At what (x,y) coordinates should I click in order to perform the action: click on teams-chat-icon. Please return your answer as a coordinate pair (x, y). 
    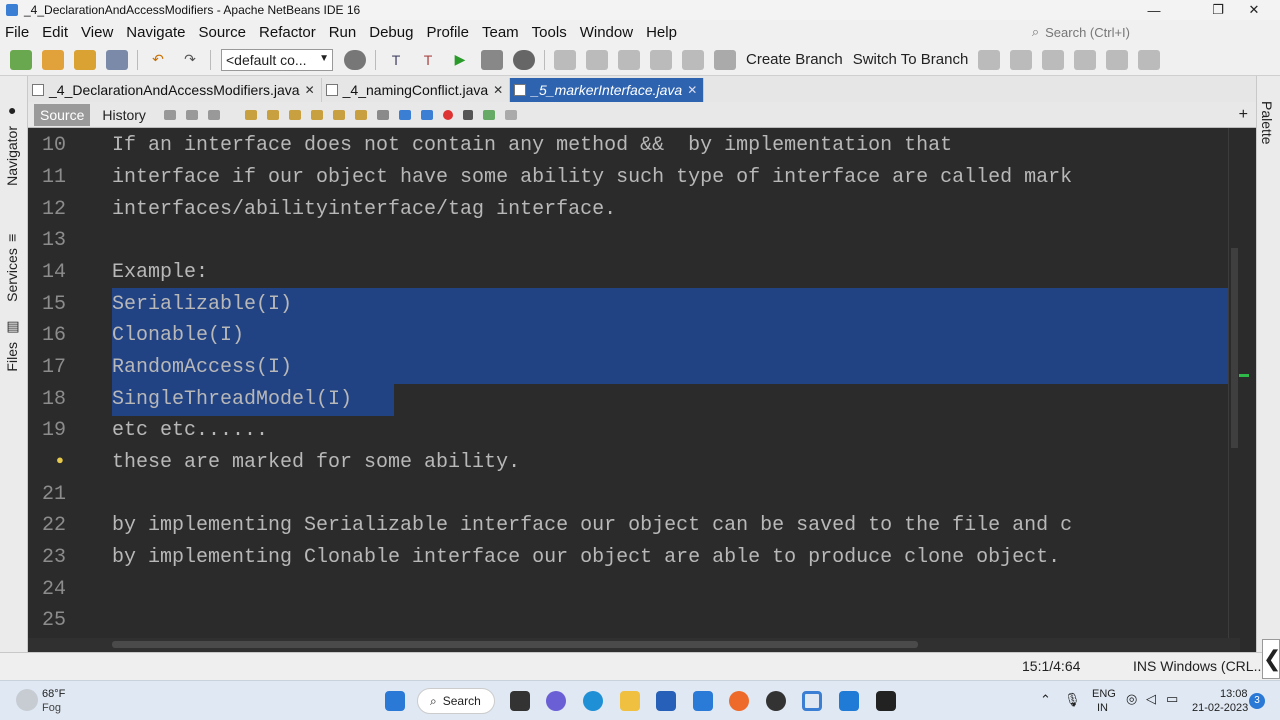
    Looking at the image, I should click on (556, 701).